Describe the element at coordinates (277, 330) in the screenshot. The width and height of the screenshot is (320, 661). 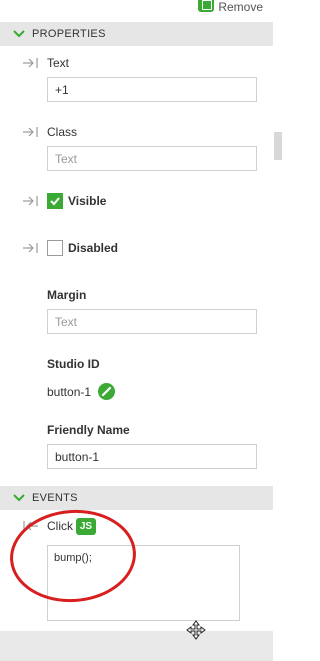
I see `vertical-scrollbar` at that location.